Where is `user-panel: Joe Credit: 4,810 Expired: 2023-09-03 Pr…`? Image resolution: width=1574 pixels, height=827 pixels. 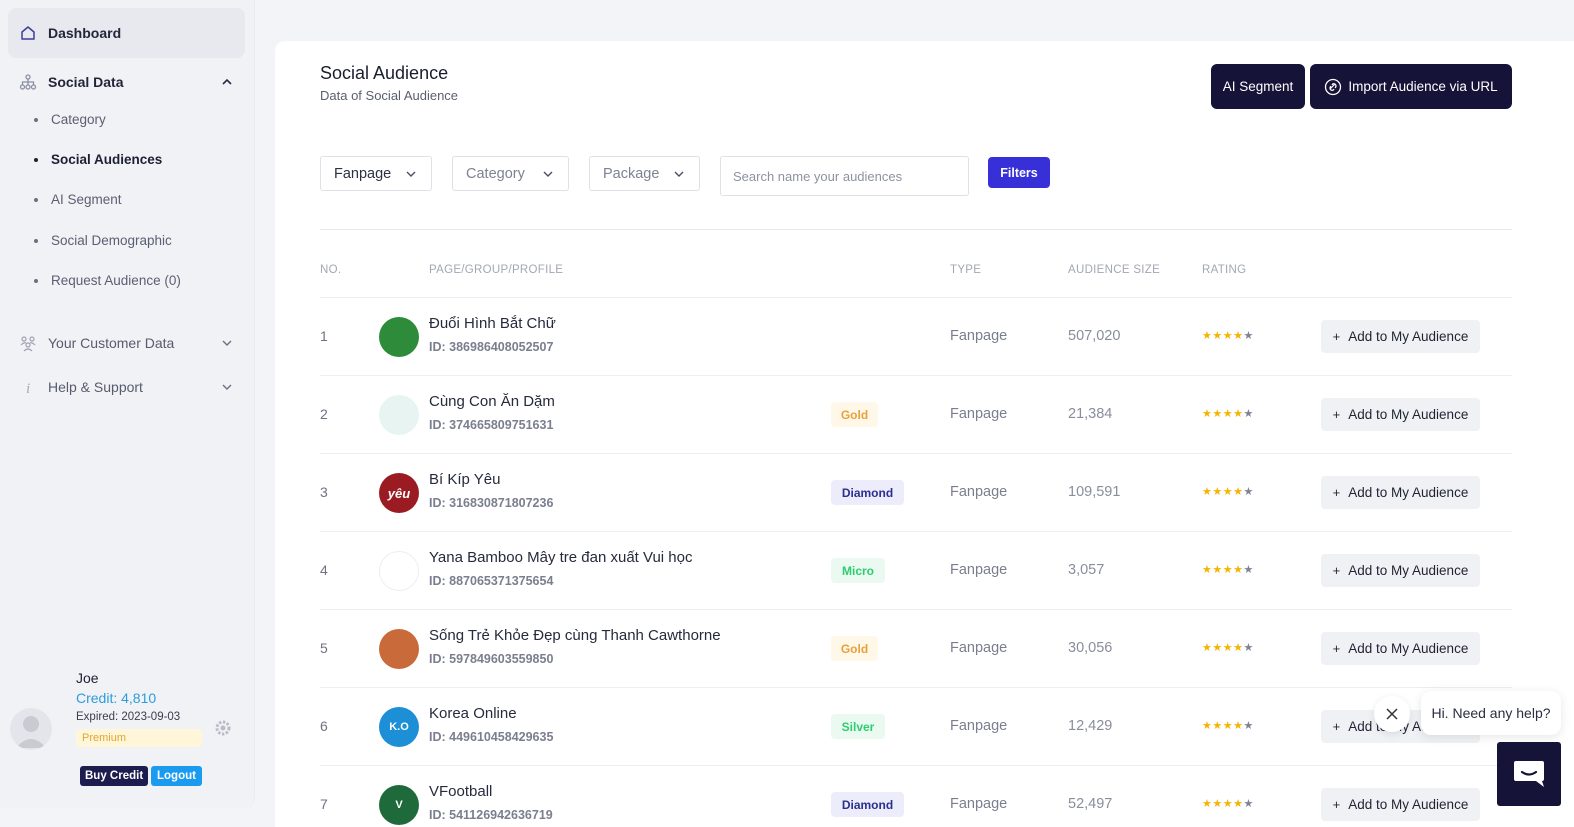
user-panel: Joe Credit: 4,810 Expired: 2023-09-03 Pr… is located at coordinates (127, 730).